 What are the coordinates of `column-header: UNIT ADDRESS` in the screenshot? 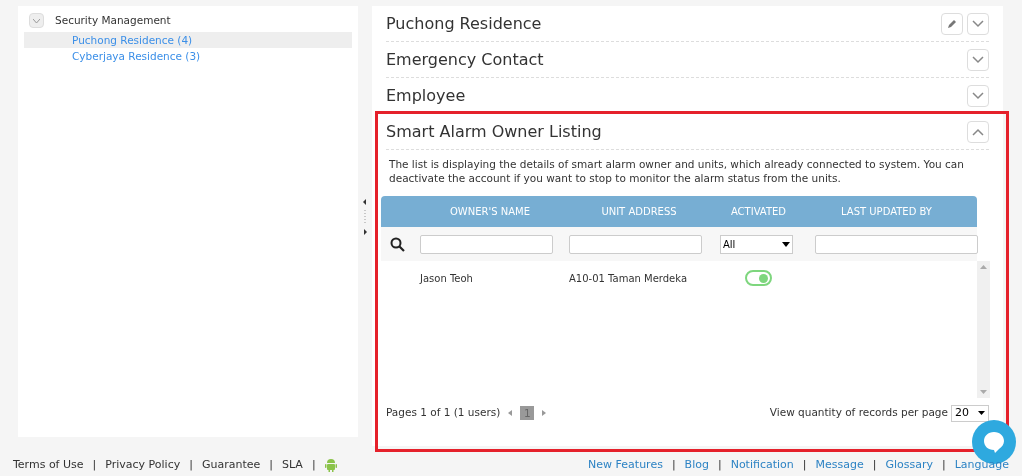 It's located at (639, 212).